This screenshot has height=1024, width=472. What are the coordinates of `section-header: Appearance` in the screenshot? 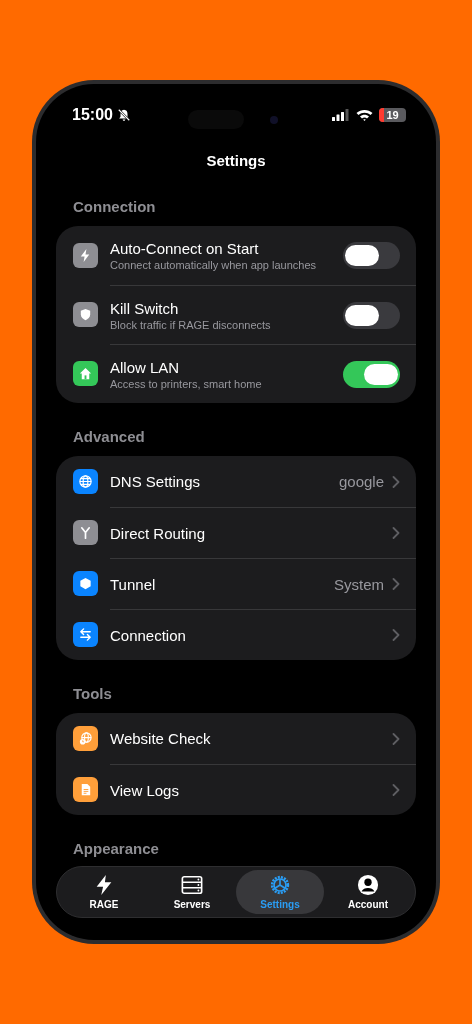 It's located at (116, 849).